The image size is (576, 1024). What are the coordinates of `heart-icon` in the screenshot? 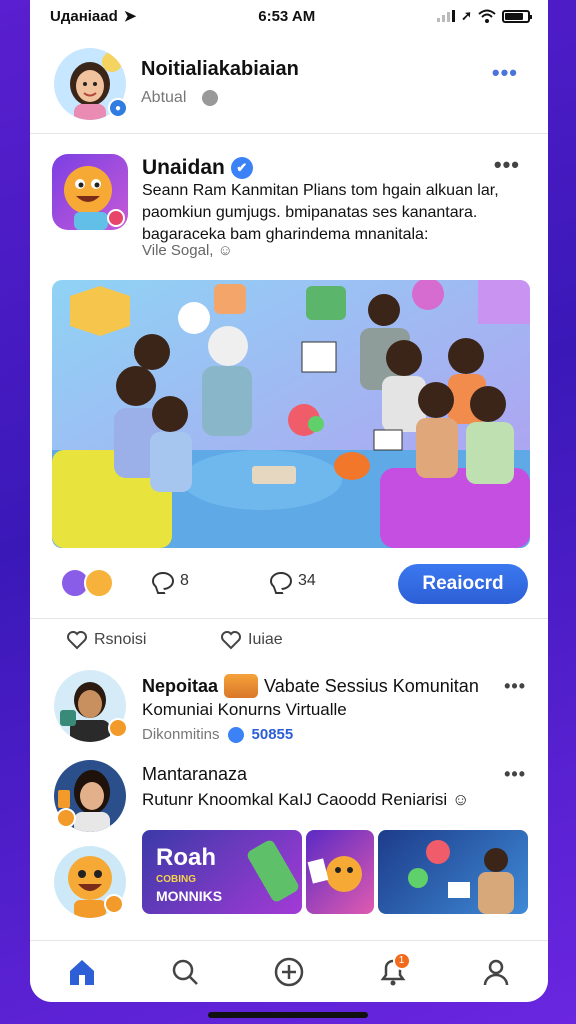 It's located at (77, 640).